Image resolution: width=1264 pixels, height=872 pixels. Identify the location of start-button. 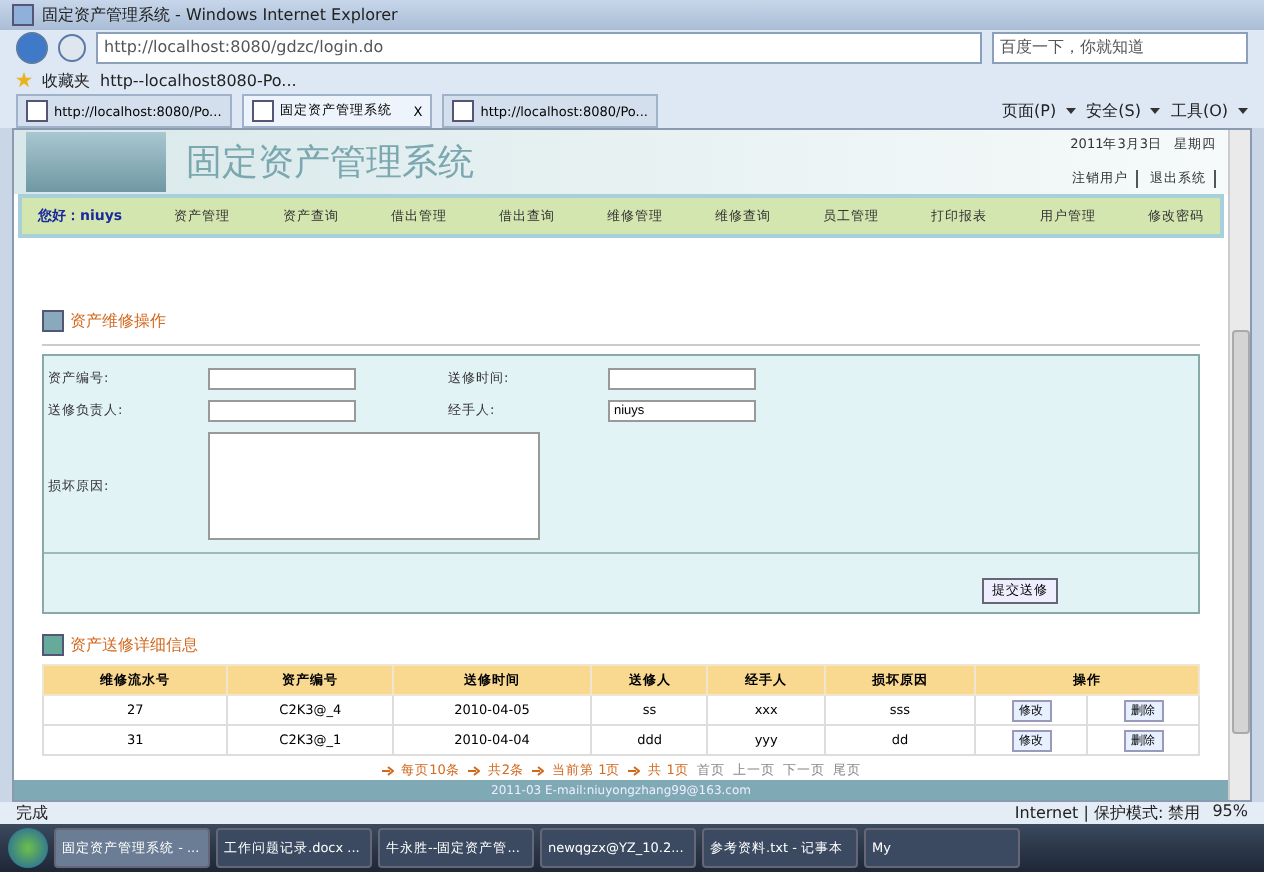
(28, 848).